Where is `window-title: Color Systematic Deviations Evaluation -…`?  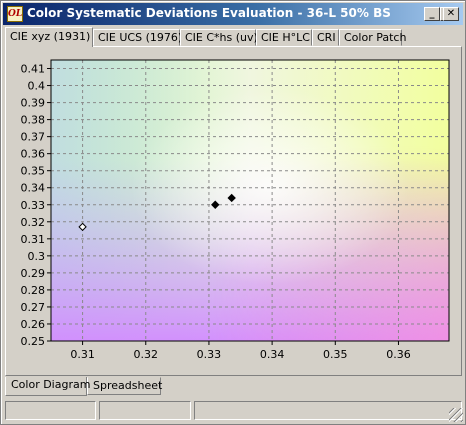
window-title: Color Systematic Deviations Evaluation -… is located at coordinates (209, 13).